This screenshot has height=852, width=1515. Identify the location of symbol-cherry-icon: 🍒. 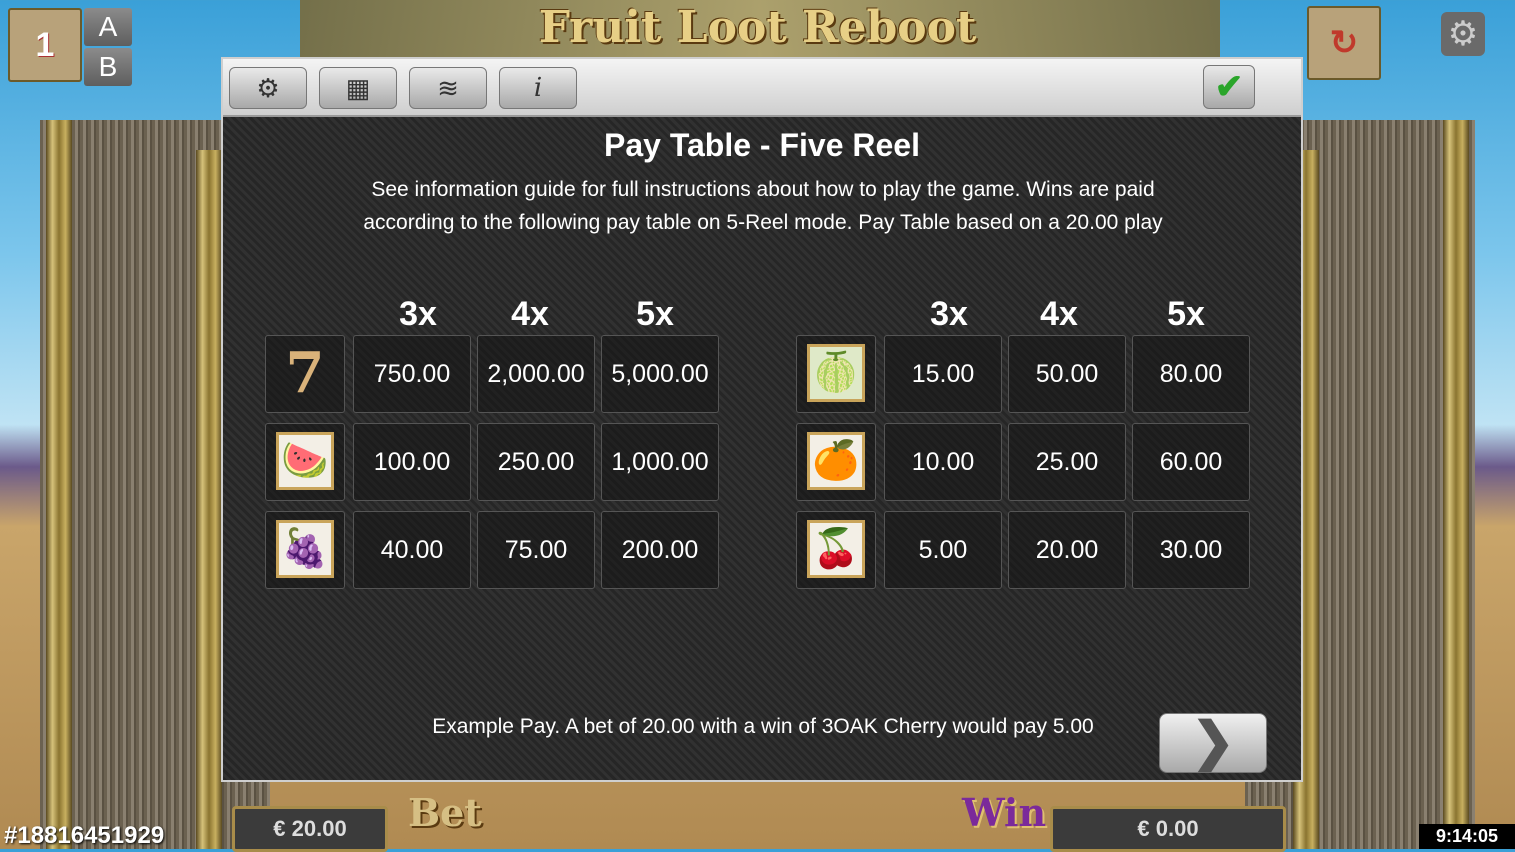
(836, 550).